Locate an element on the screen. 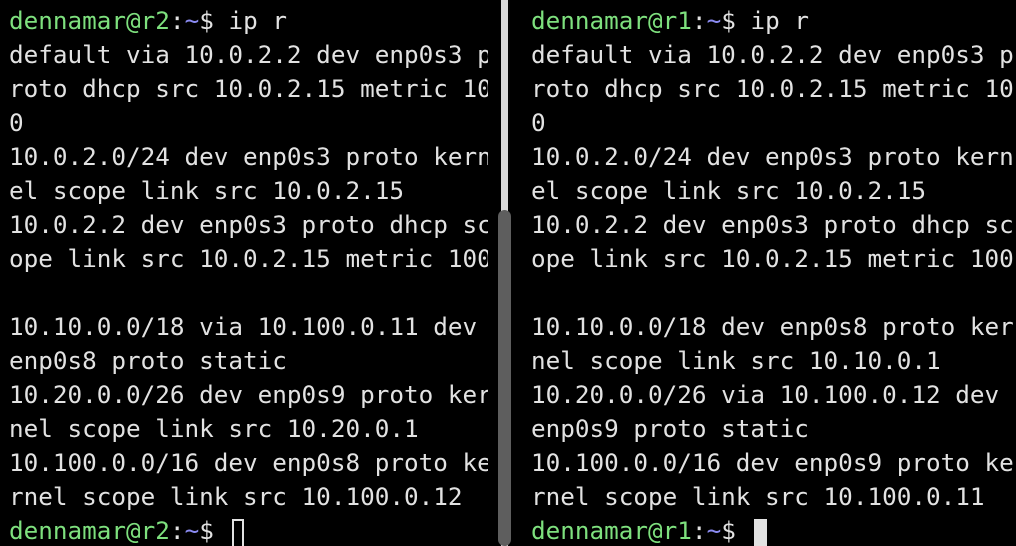 The image size is (1016, 546). output-line: rnel scope link src 10.100.0.12 is located at coordinates (236, 496).